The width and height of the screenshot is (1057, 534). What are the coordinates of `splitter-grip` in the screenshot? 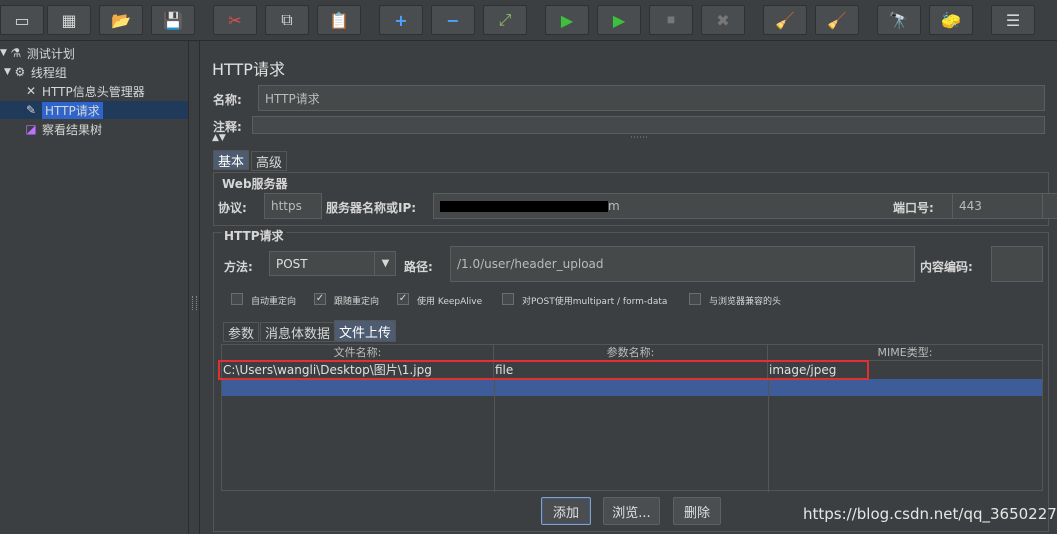 It's located at (194, 303).